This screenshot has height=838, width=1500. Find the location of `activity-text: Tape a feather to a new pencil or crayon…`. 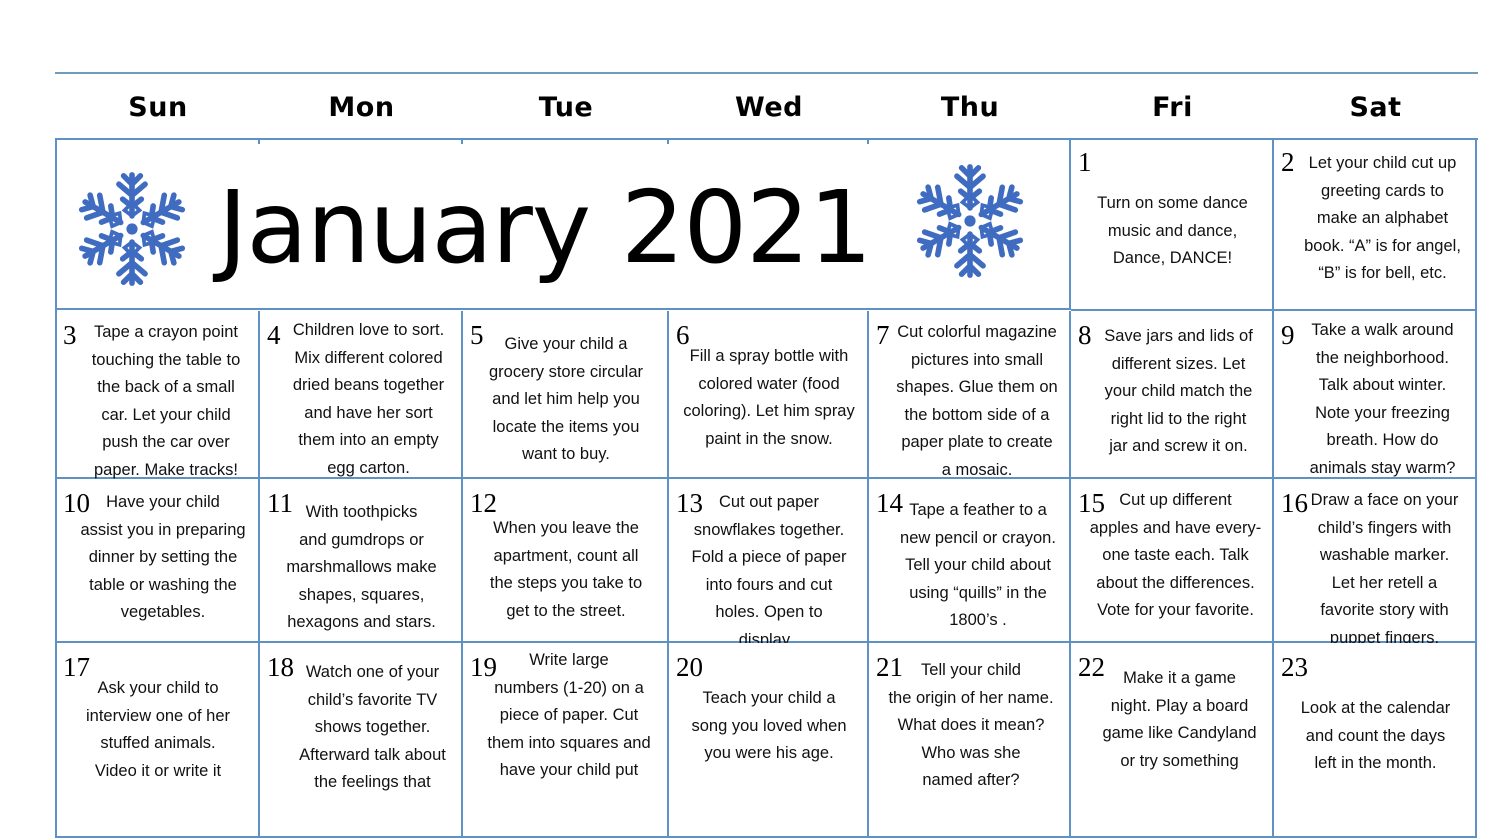

activity-text: Tape a feather to a new pencil or crayon… is located at coordinates (978, 565).